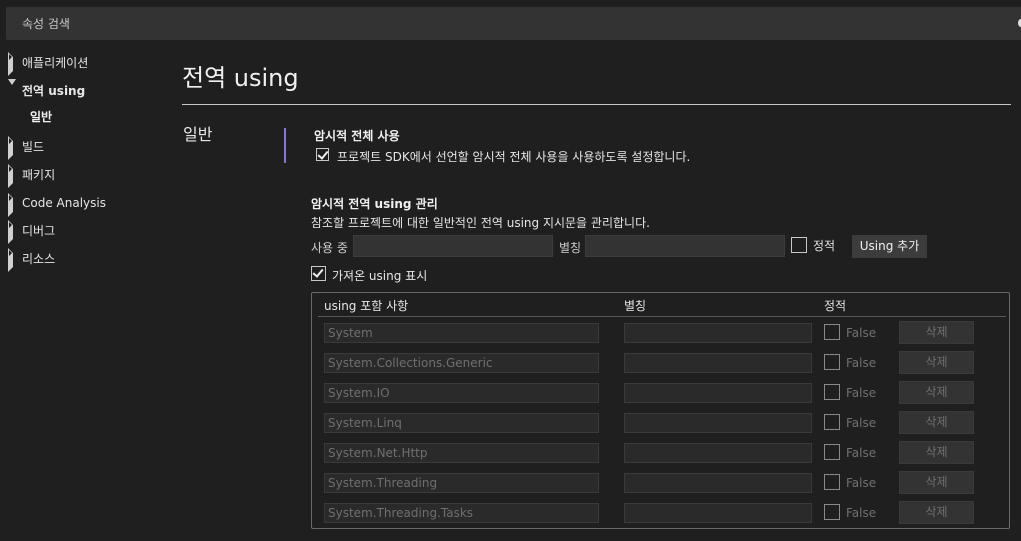  Describe the element at coordinates (357, 136) in the screenshot. I see `implicit-usings-heading: 암시적 전체 사용` at that location.